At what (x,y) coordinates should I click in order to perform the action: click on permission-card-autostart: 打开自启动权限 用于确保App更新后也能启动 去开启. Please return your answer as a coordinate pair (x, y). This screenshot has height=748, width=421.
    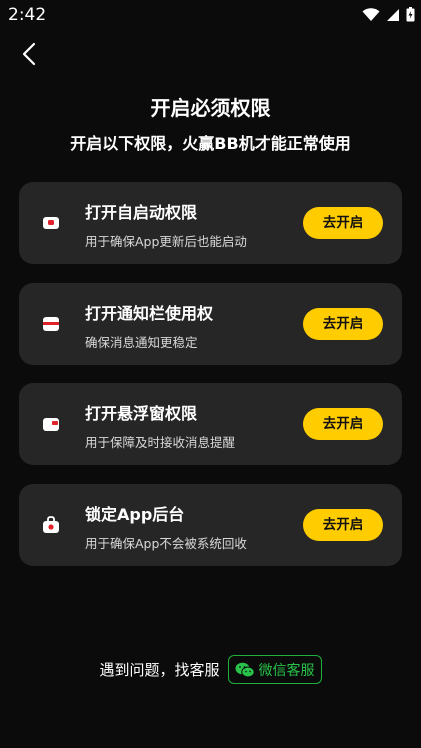
    Looking at the image, I should click on (210, 223).